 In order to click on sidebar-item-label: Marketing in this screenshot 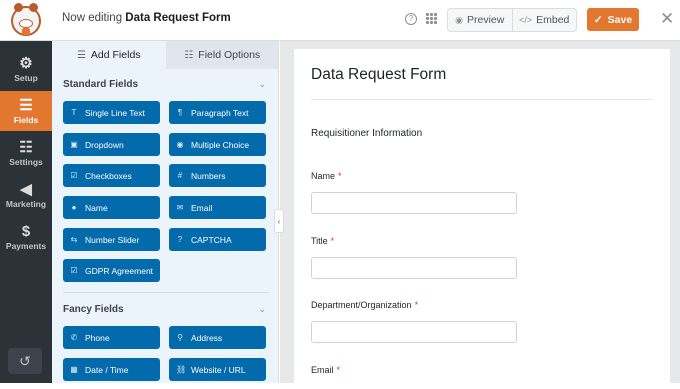, I will do `click(26, 204)`.